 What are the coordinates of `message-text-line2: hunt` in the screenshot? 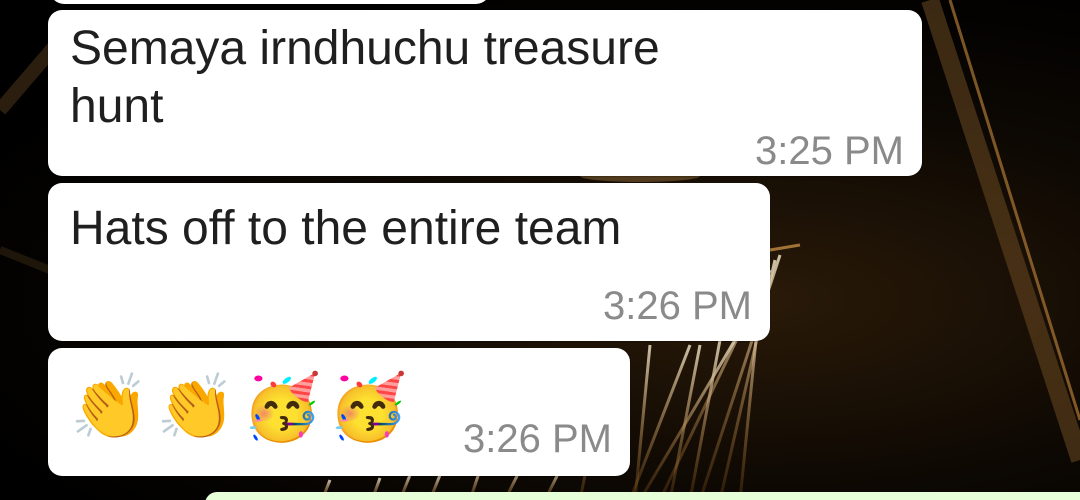 It's located at (117, 106).